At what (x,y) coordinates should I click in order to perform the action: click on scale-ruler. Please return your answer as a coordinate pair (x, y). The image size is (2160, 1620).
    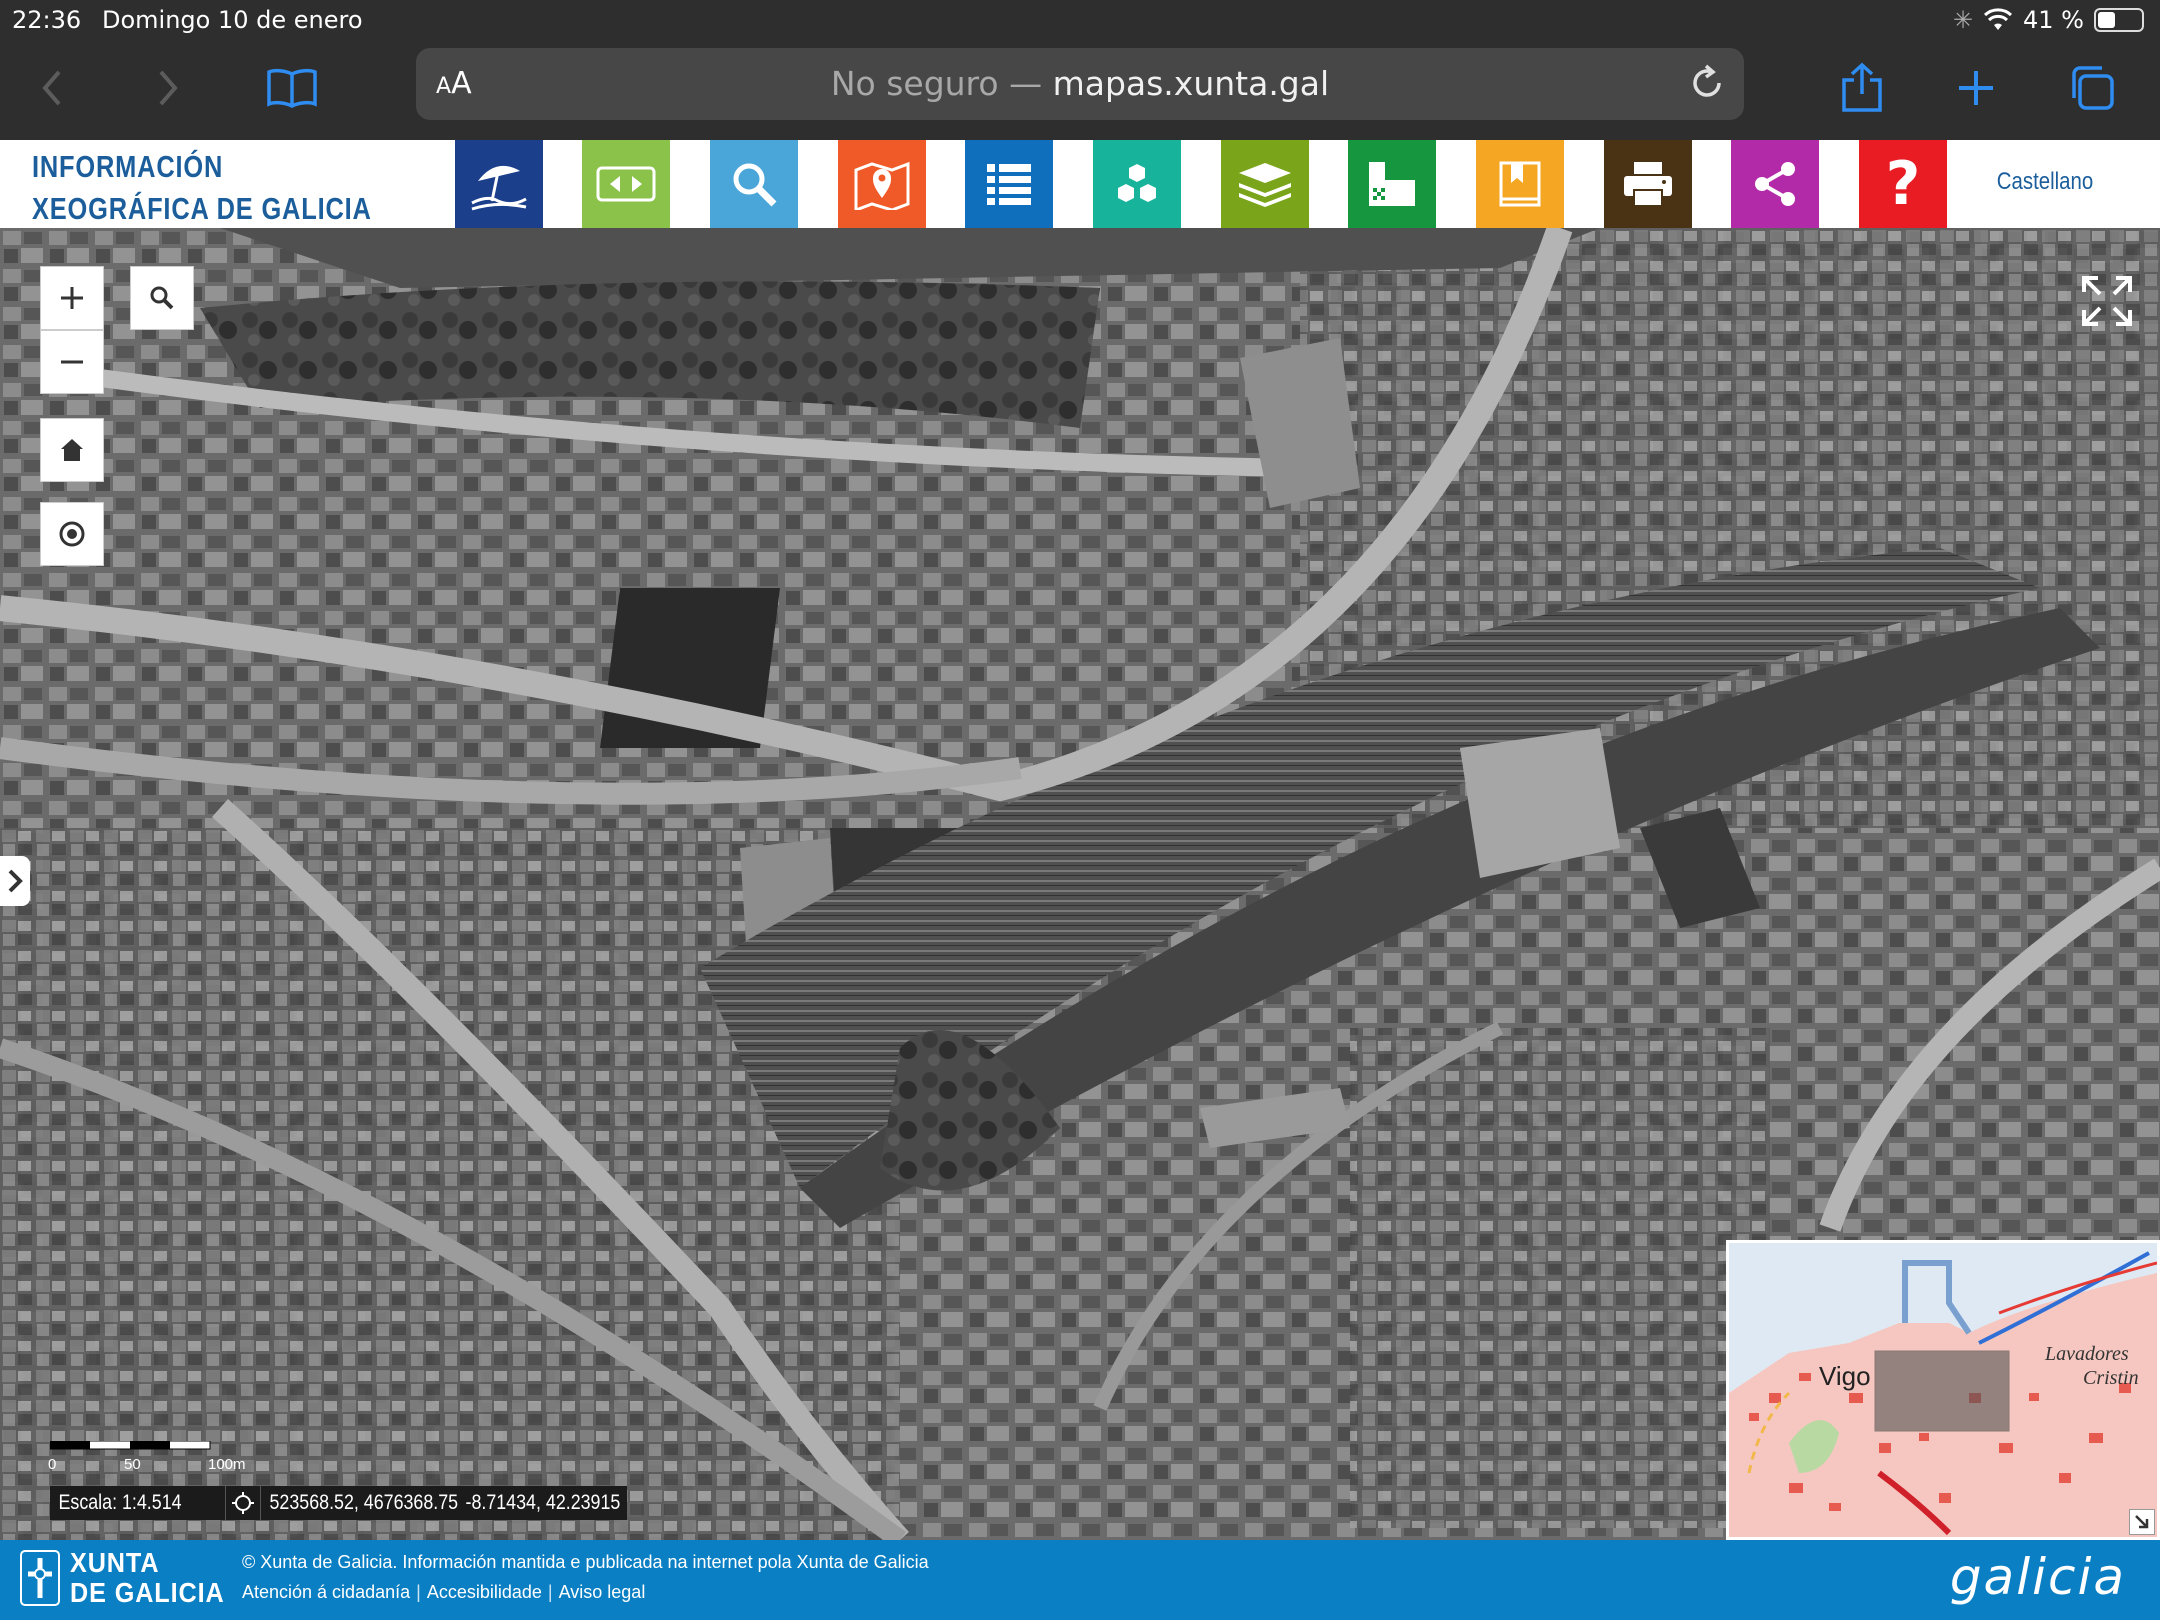
    Looking at the image, I should click on (130, 1445).